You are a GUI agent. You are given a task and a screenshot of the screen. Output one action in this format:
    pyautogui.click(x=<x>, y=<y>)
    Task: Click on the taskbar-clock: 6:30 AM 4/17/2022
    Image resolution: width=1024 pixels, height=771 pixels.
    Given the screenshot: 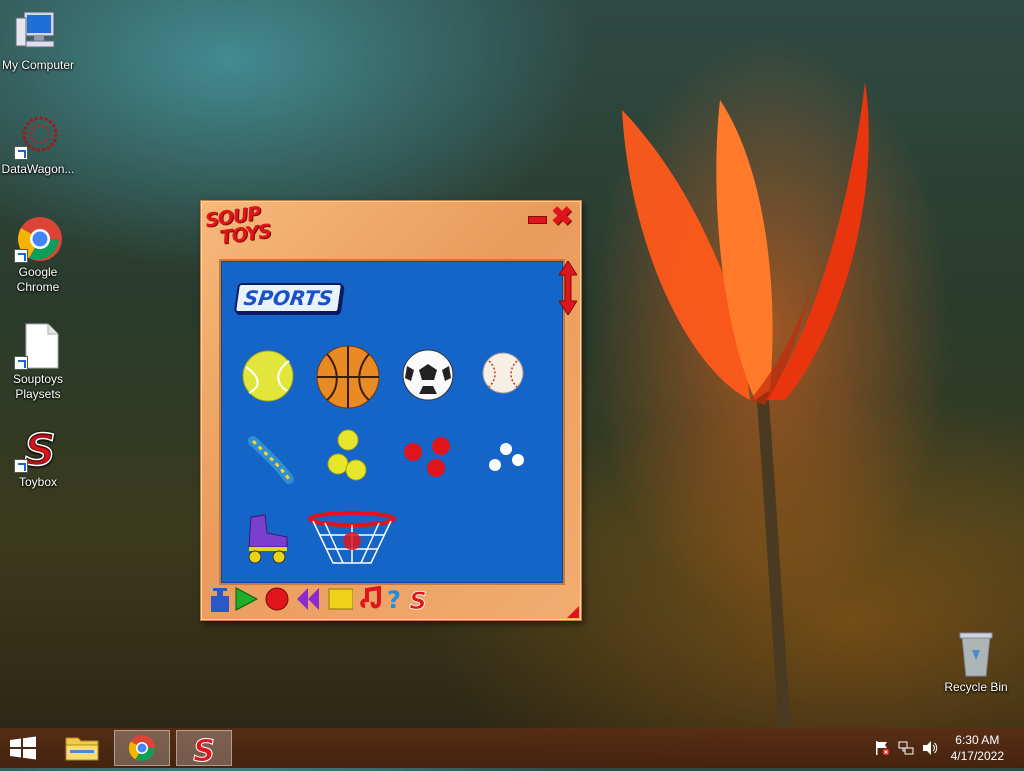 What is the action you would take?
    pyautogui.click(x=977, y=748)
    